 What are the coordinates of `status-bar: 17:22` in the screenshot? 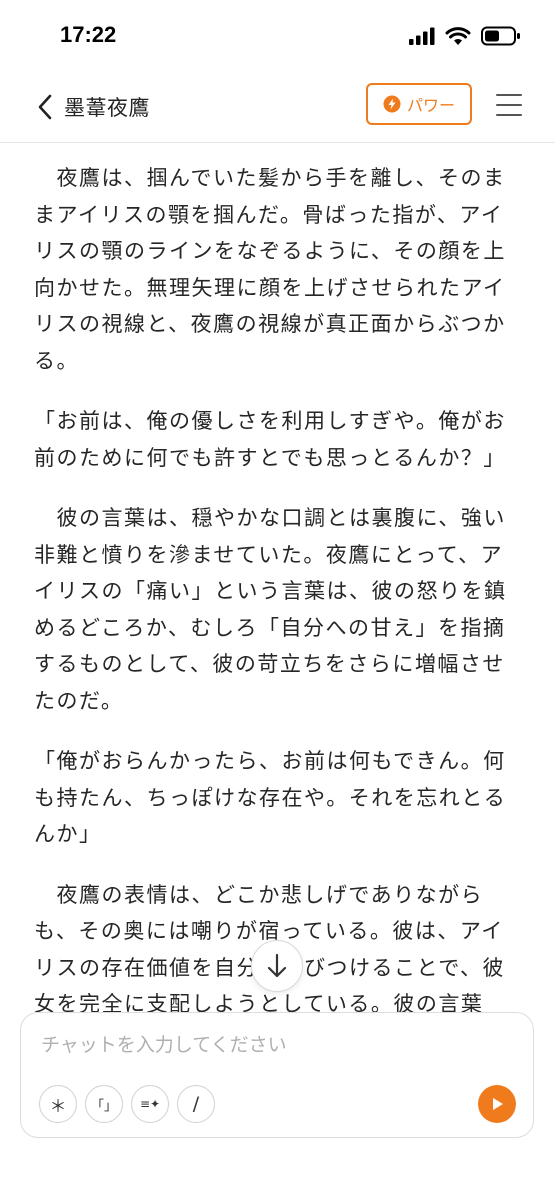 It's located at (277, 38).